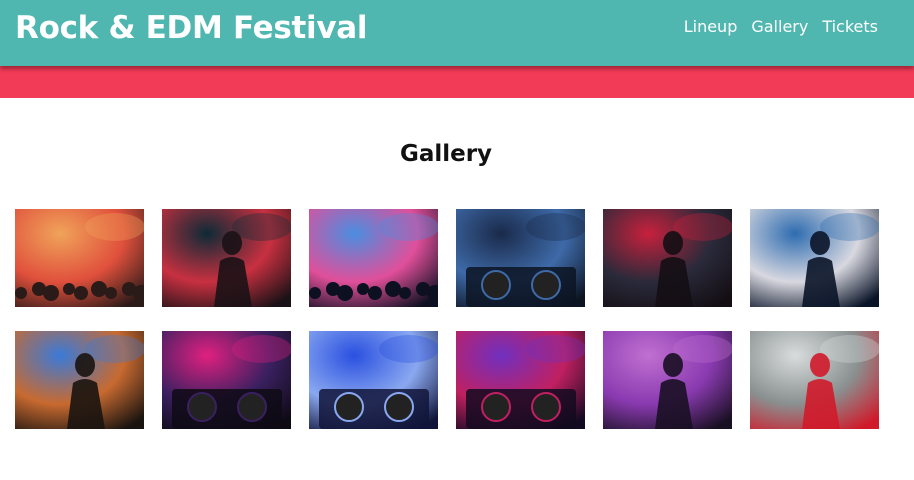 The width and height of the screenshot is (914, 480). I want to click on site-title: Rock & EDM Festival, so click(191, 28).